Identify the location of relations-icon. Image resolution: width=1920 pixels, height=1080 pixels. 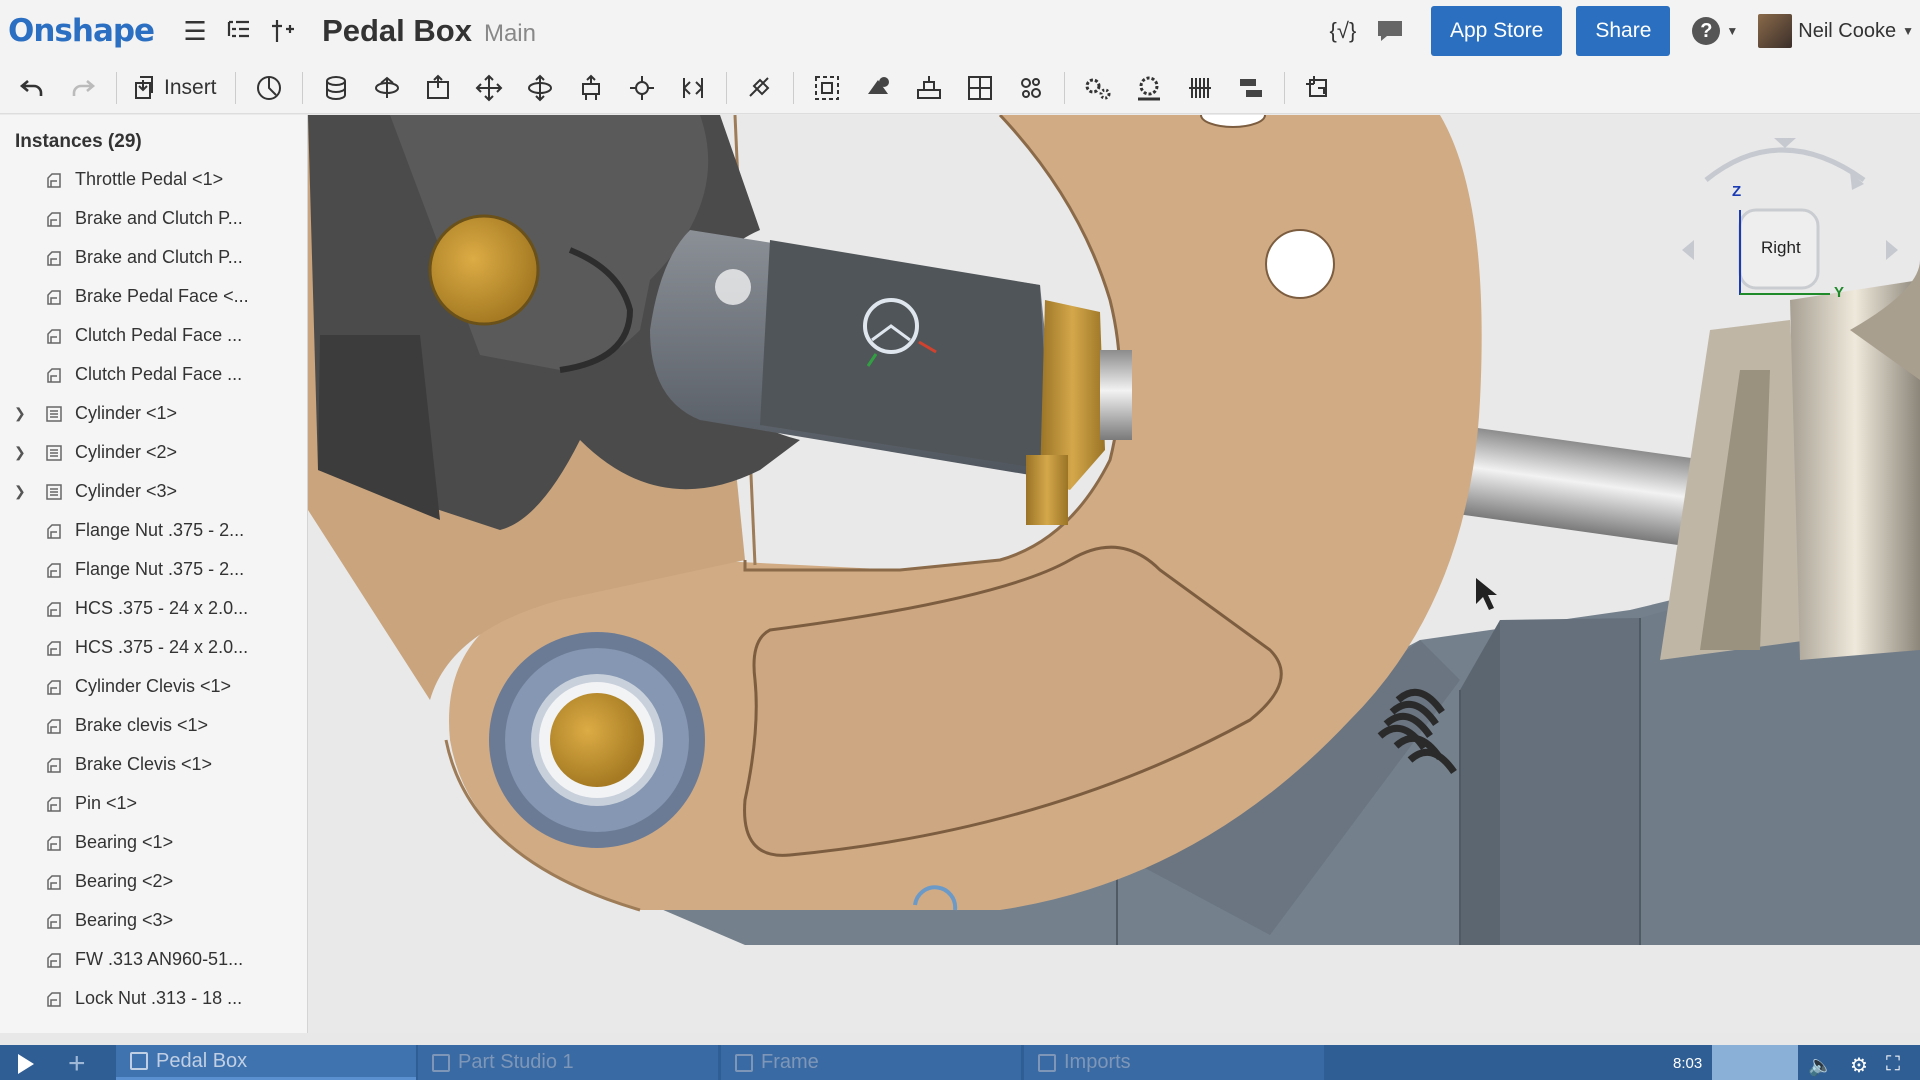
(878, 88).